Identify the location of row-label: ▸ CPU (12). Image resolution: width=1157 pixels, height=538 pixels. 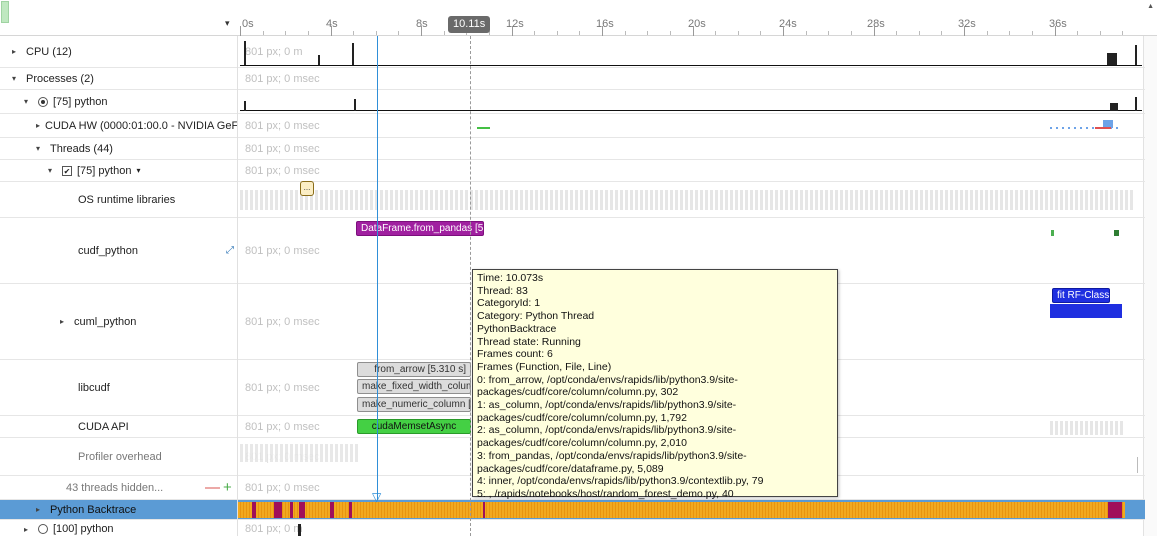
(42, 51).